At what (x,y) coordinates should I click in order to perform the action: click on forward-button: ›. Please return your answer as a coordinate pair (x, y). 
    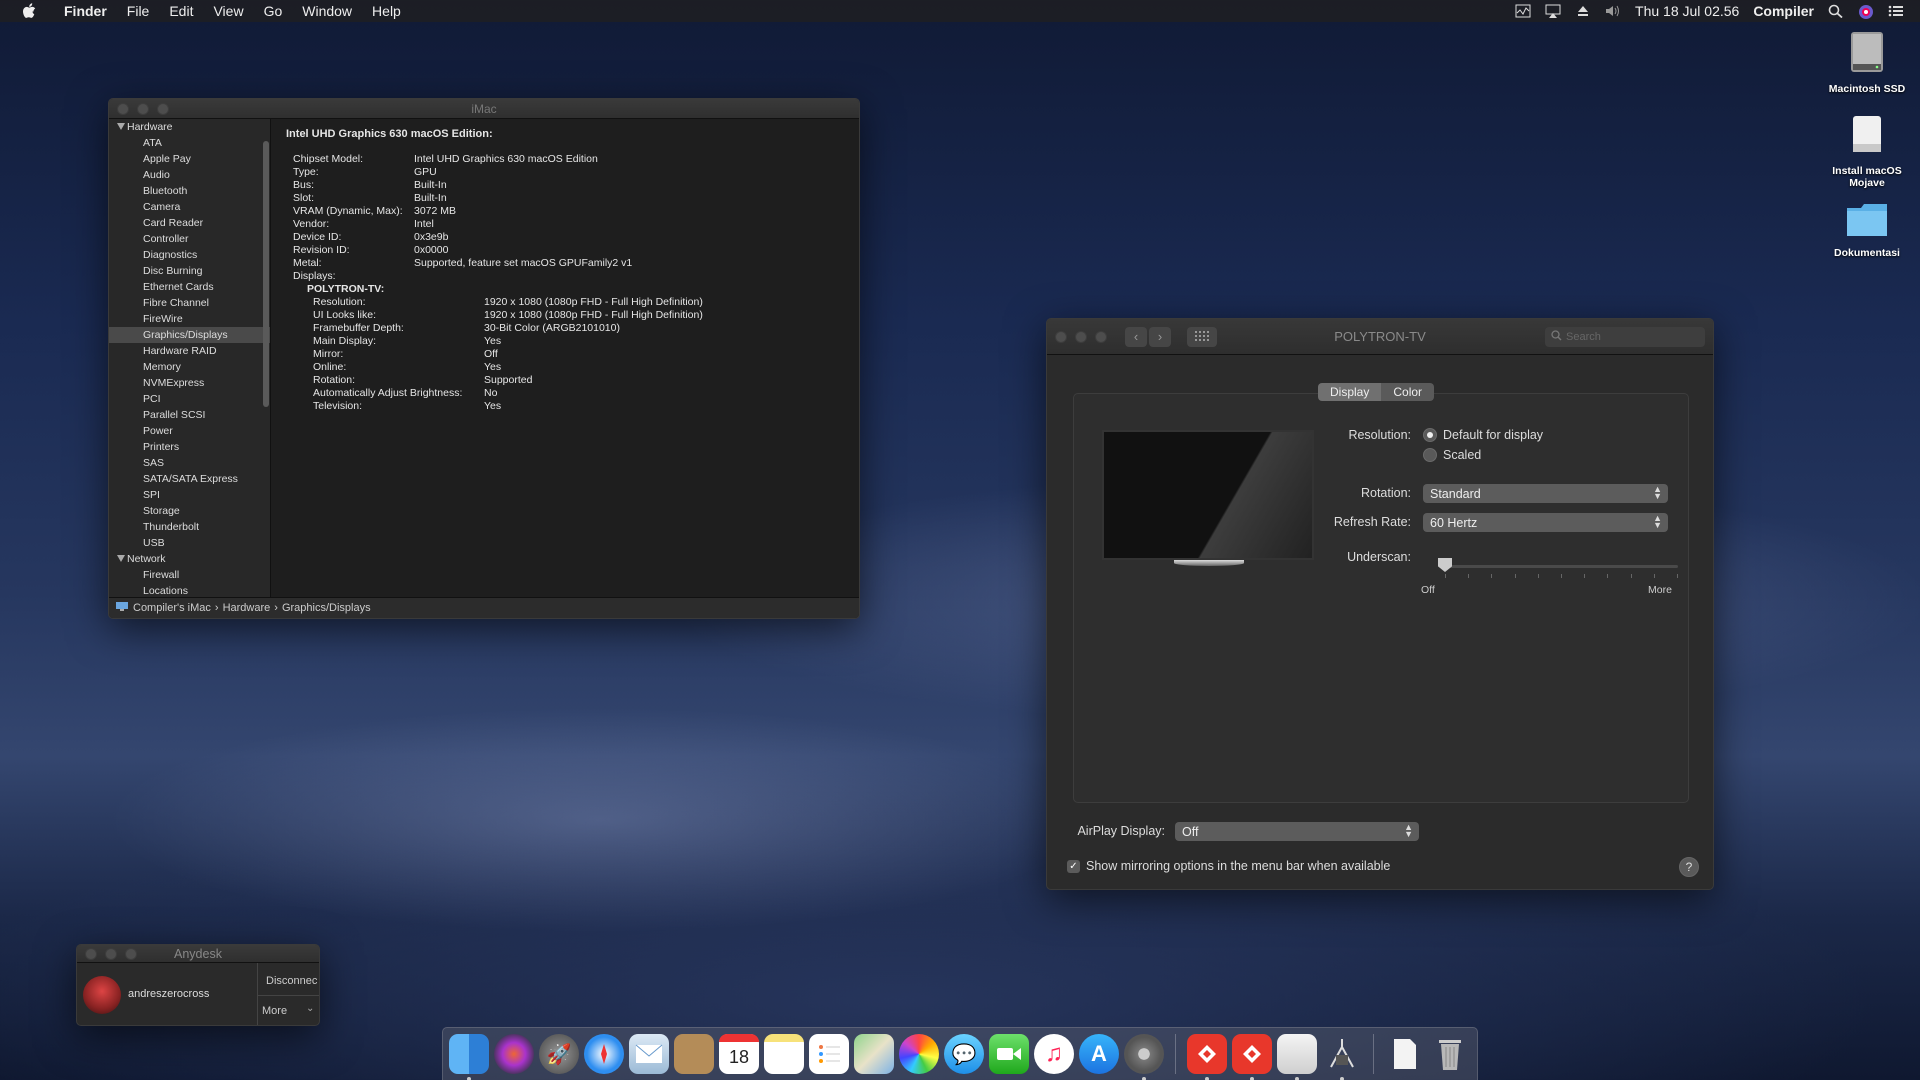
    Looking at the image, I should click on (1160, 336).